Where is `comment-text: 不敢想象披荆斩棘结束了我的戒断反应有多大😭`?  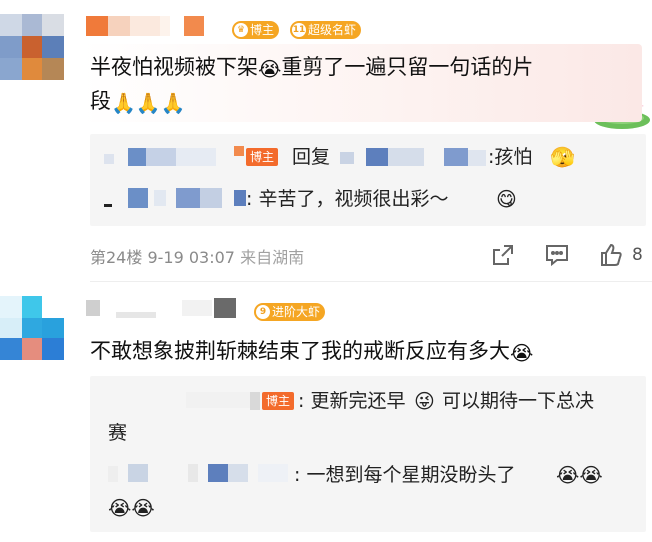
comment-text: 不敢想象披荆斩棘结束了我的戒断反应有多大😭 is located at coordinates (311, 351).